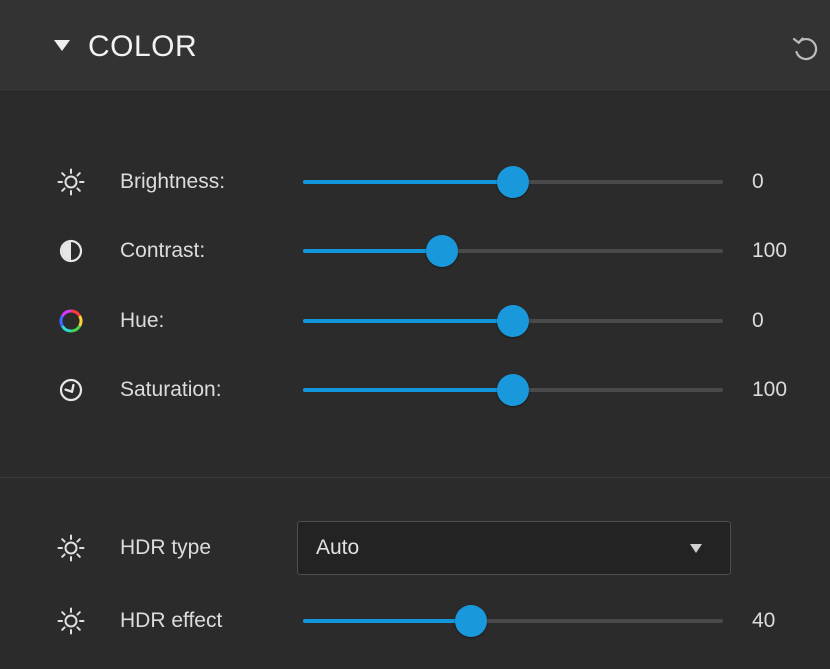 The width and height of the screenshot is (830, 669). I want to click on brightness-slider, so click(513, 182).